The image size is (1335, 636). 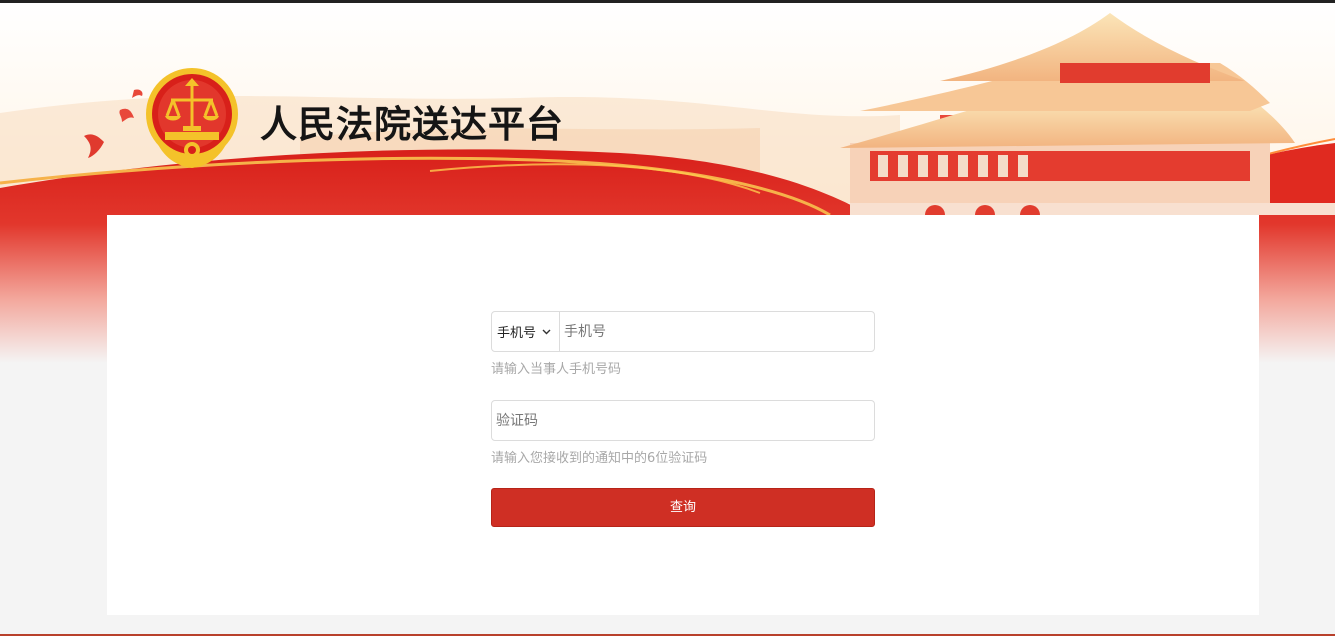 I want to click on code-hint: 请输入您接收到的通知中的6位验证码, so click(x=599, y=458).